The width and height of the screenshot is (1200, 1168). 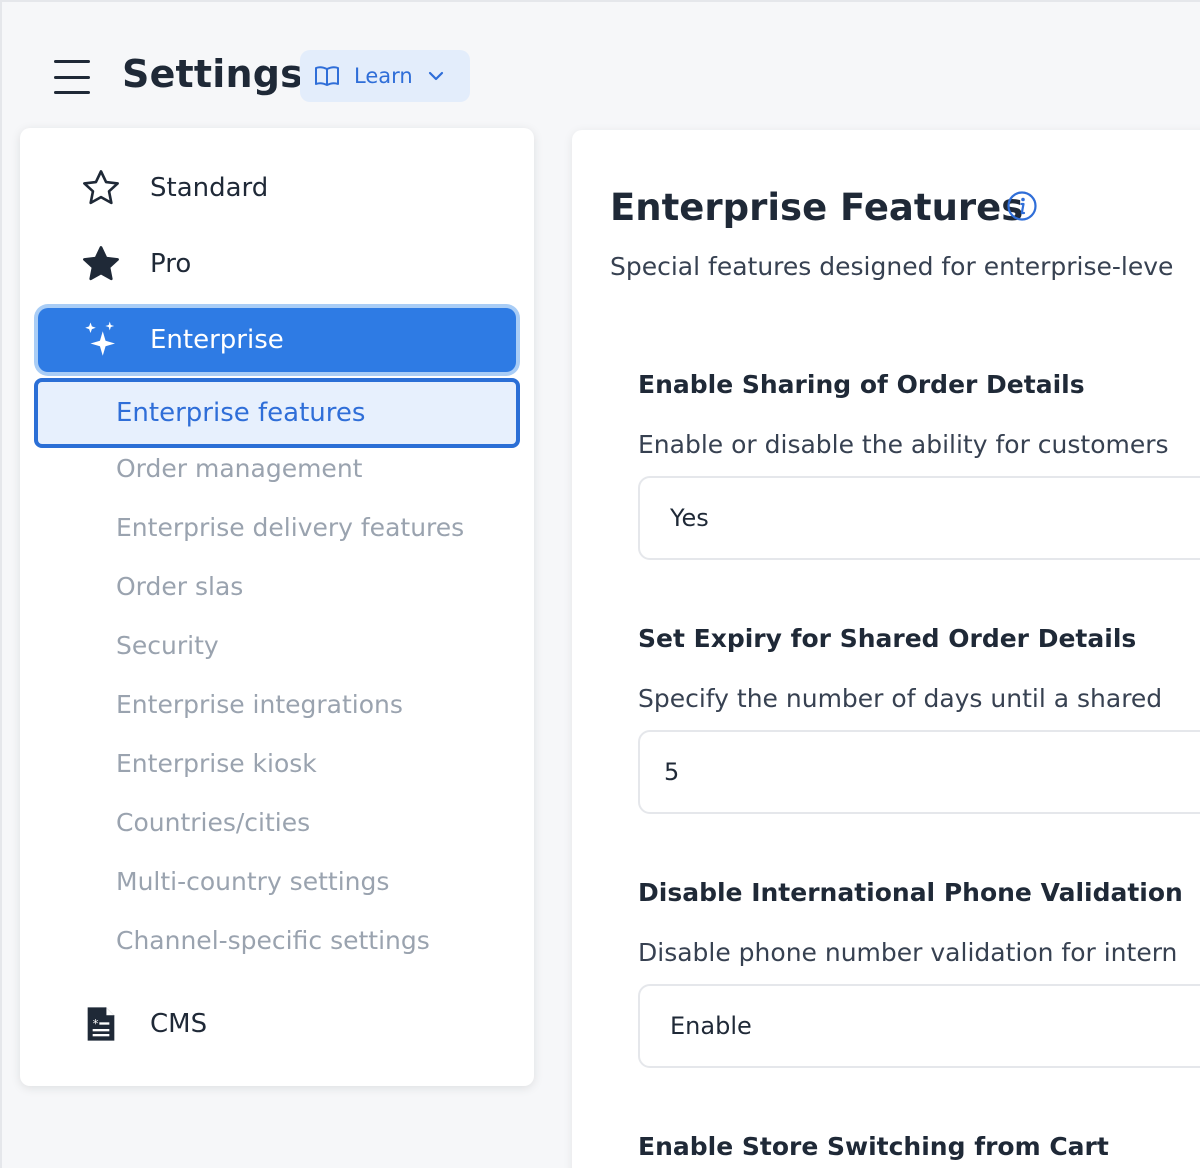 What do you see at coordinates (179, 586) in the screenshot?
I see `sidebar-subitem-order-slas: Order slas` at bounding box center [179, 586].